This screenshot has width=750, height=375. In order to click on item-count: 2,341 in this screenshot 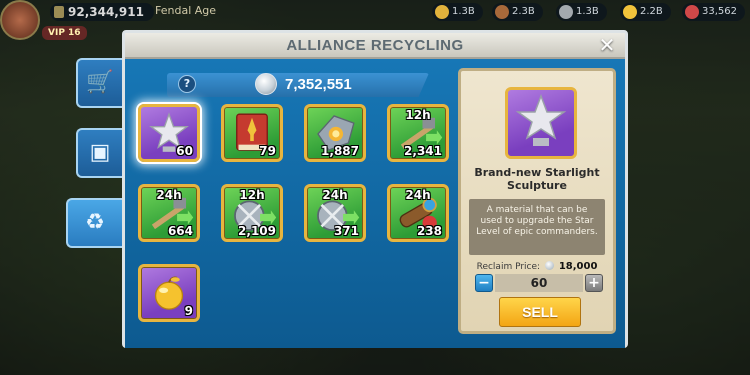, I will do `click(423, 151)`.